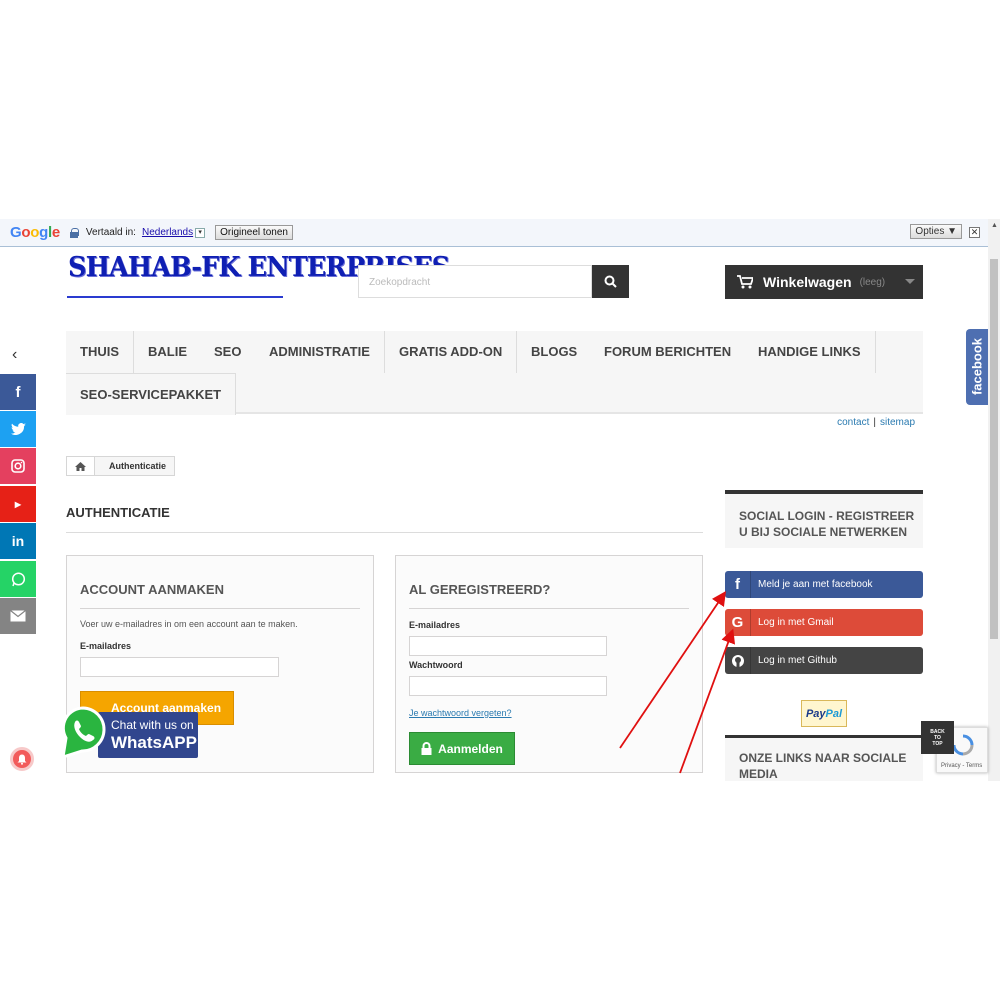 Image resolution: width=1000 pixels, height=1000 pixels. What do you see at coordinates (200, 232) in the screenshot?
I see `language-dropdown-icon: ▾` at bounding box center [200, 232].